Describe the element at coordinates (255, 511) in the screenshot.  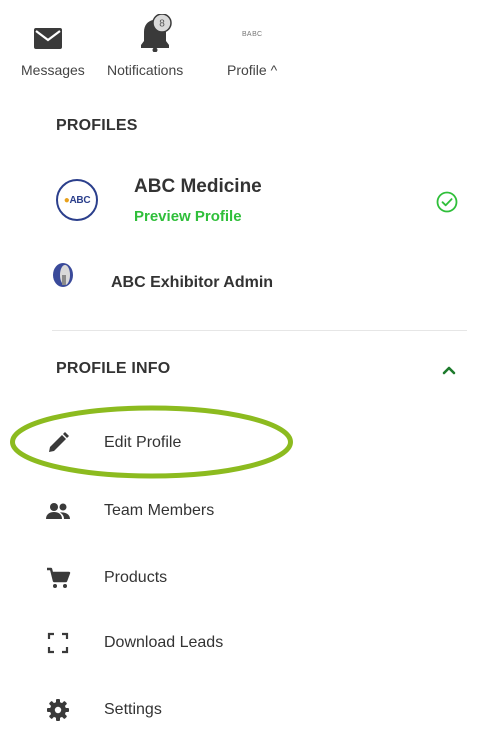
I see `menu-item-team-members: Team Members` at that location.